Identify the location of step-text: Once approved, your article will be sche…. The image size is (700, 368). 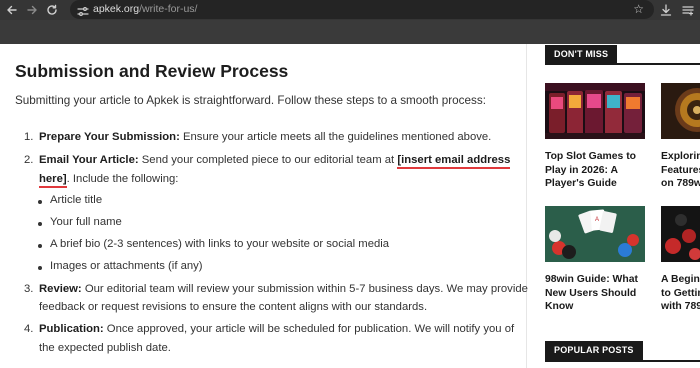
(309, 329).